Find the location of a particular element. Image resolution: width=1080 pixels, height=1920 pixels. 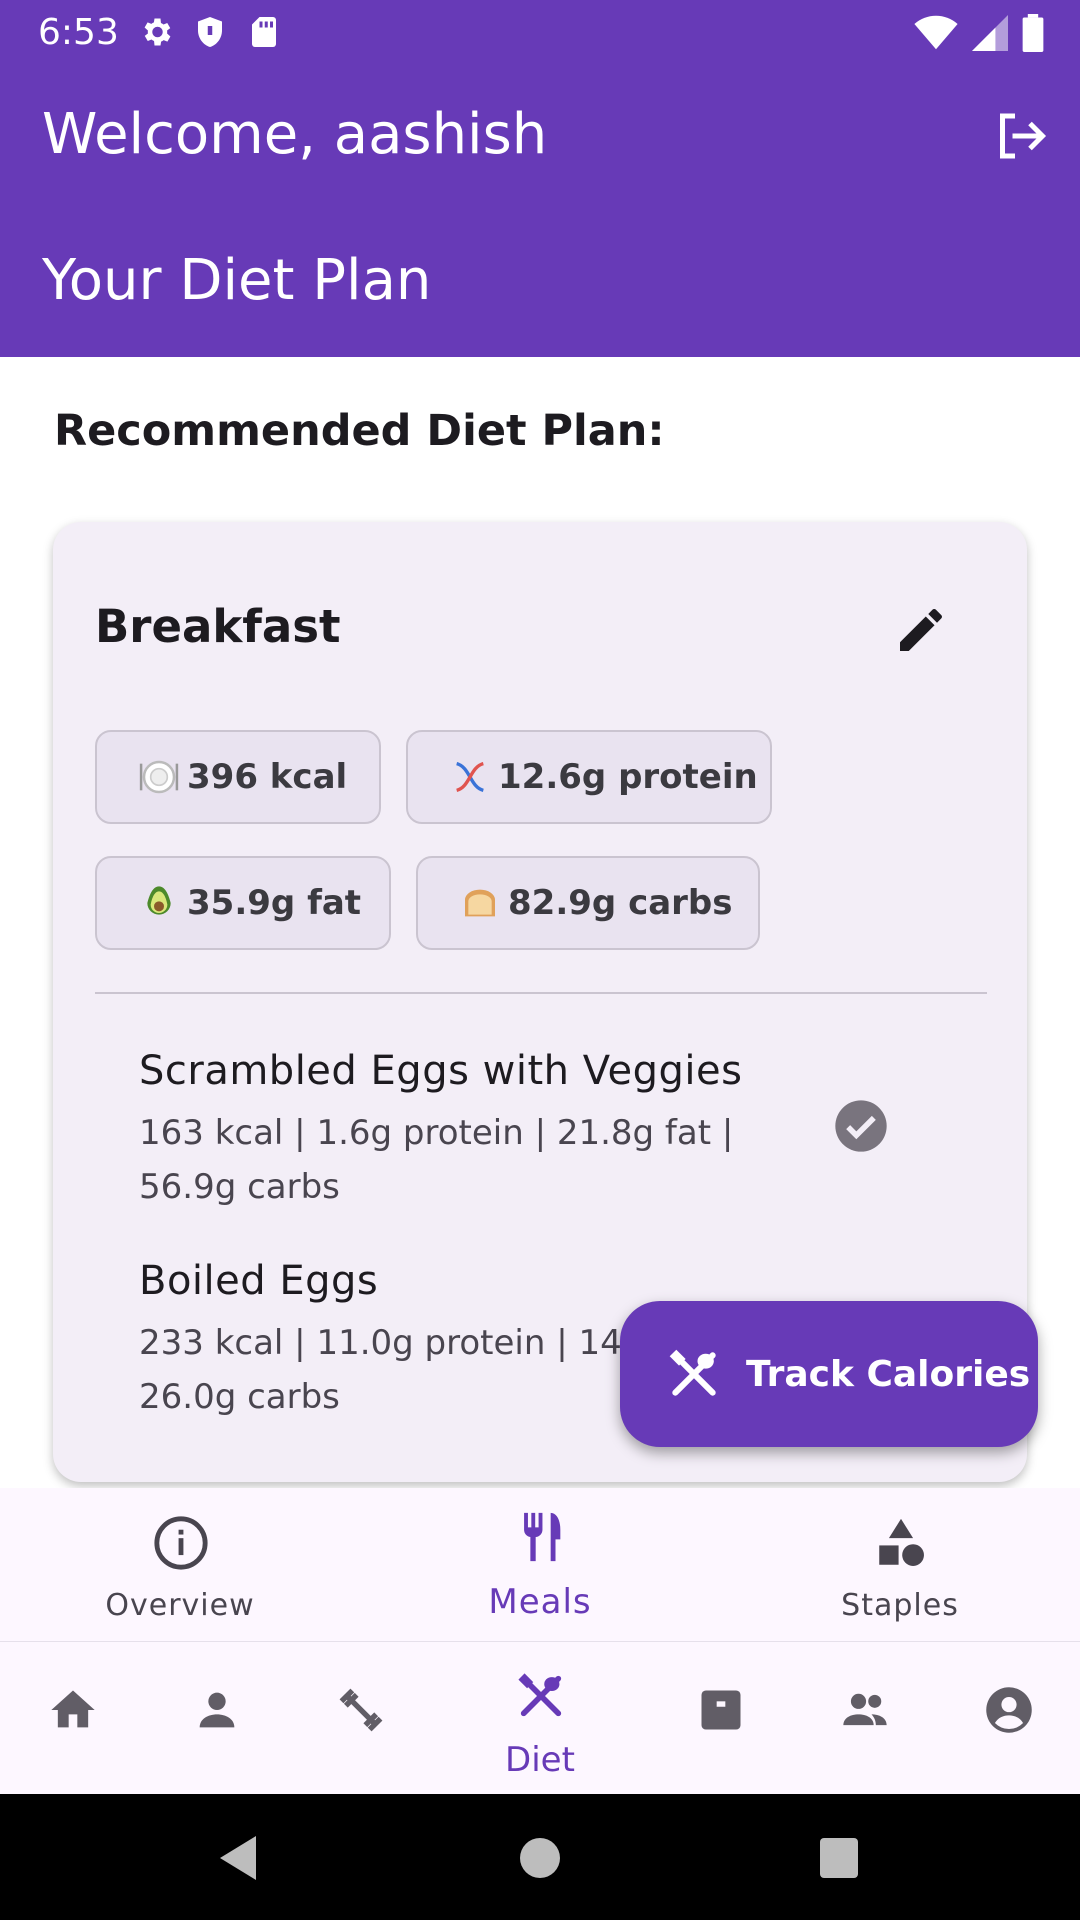

back-icon is located at coordinates (238, 1858).